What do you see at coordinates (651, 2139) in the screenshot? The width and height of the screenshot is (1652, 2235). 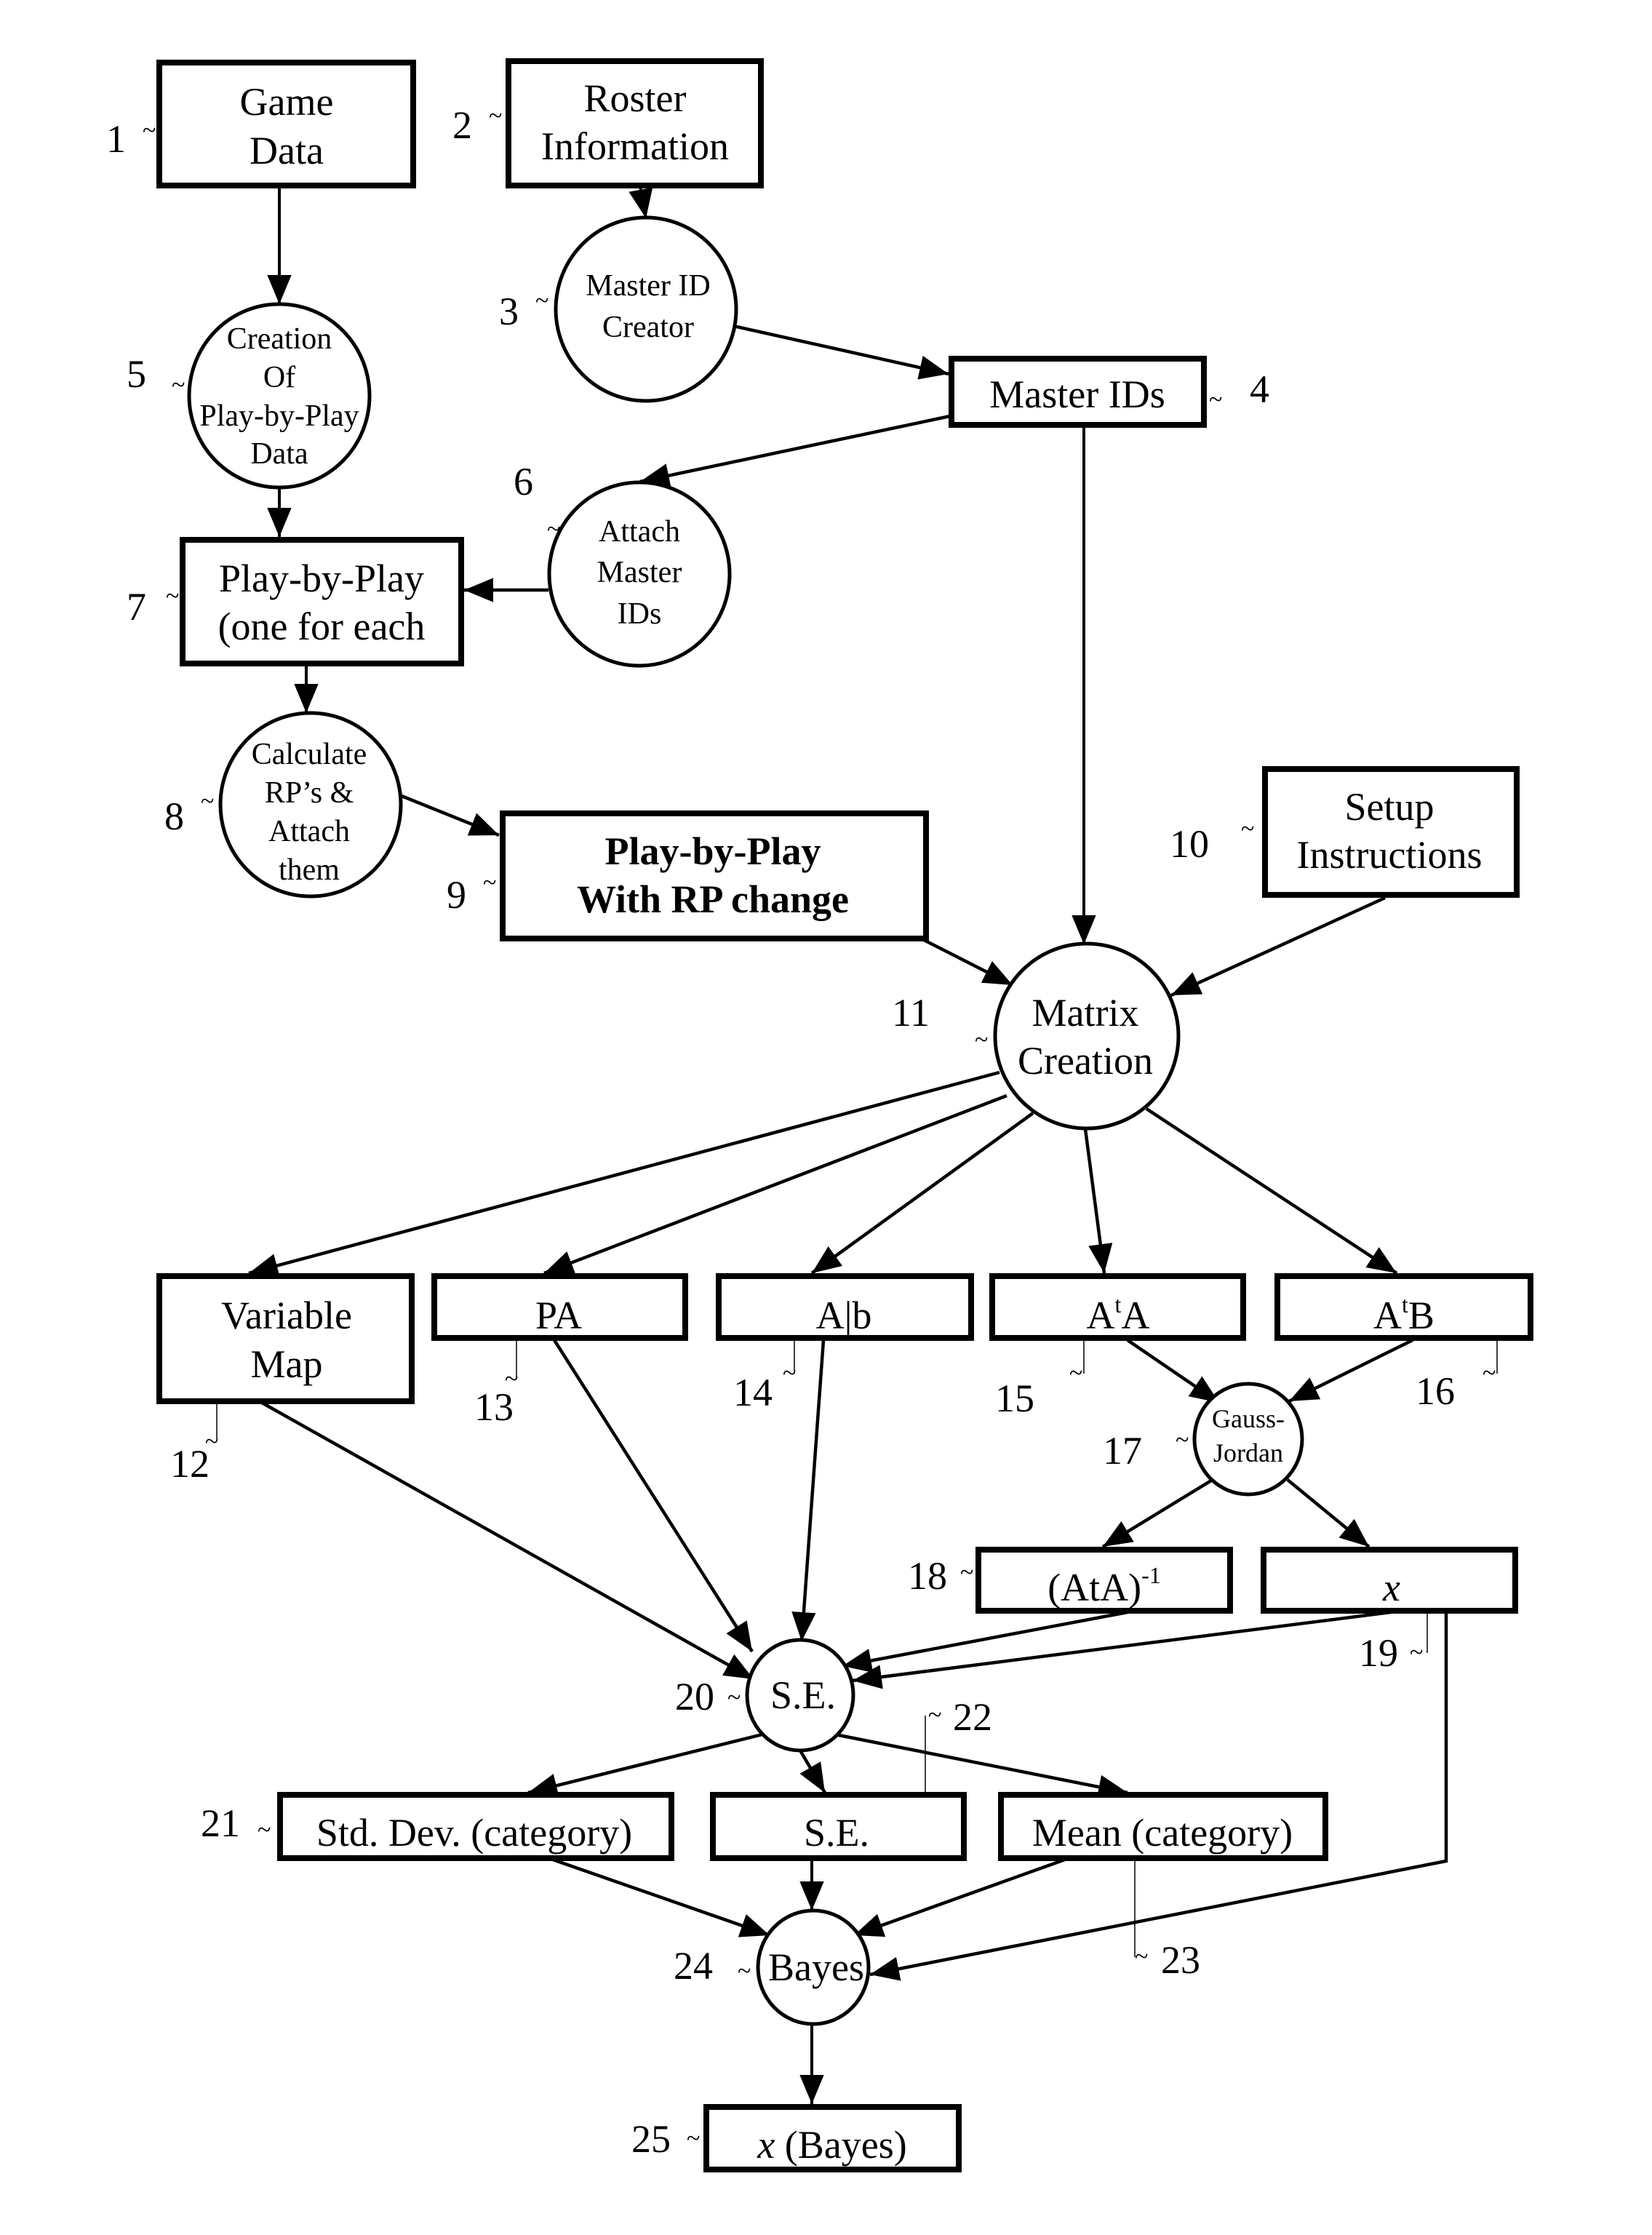 I see `ref-25: 25` at bounding box center [651, 2139].